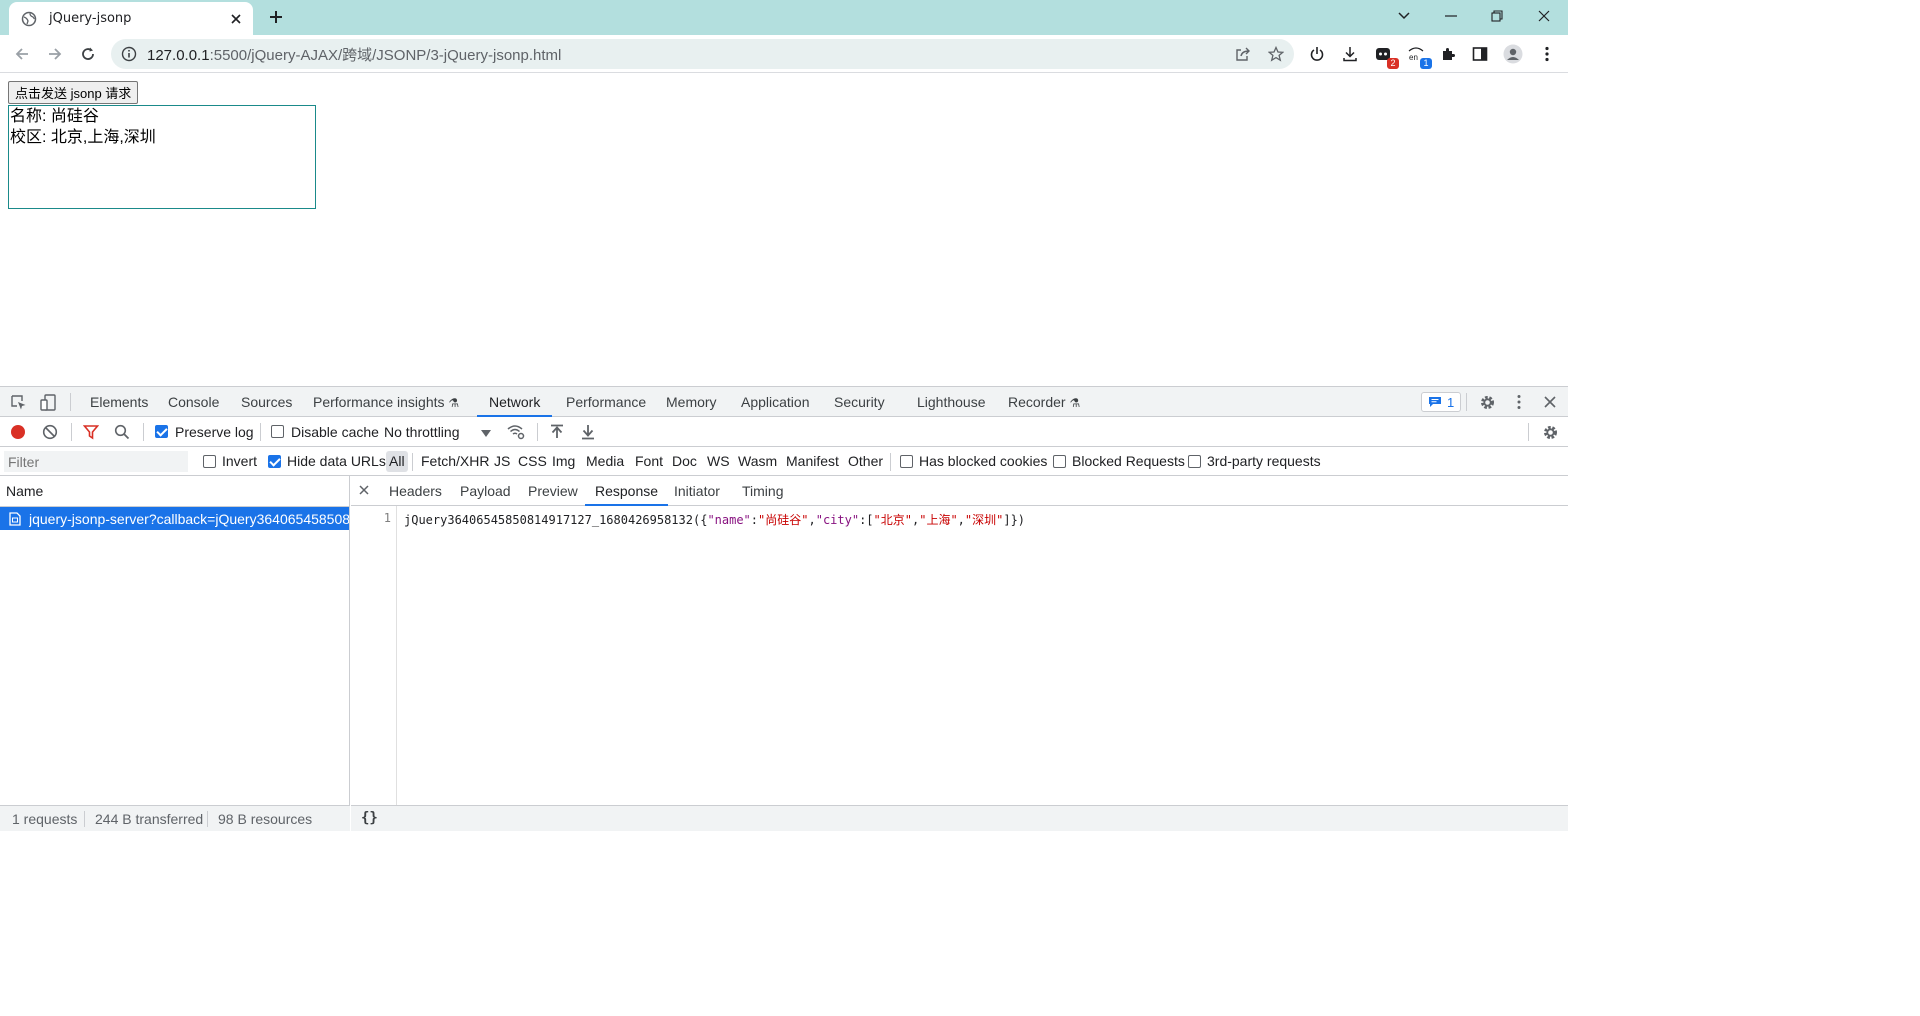 The height and width of the screenshot is (1016, 1920). What do you see at coordinates (1128, 461) in the screenshot?
I see `blocked-requests-label: Blocked Requests` at bounding box center [1128, 461].